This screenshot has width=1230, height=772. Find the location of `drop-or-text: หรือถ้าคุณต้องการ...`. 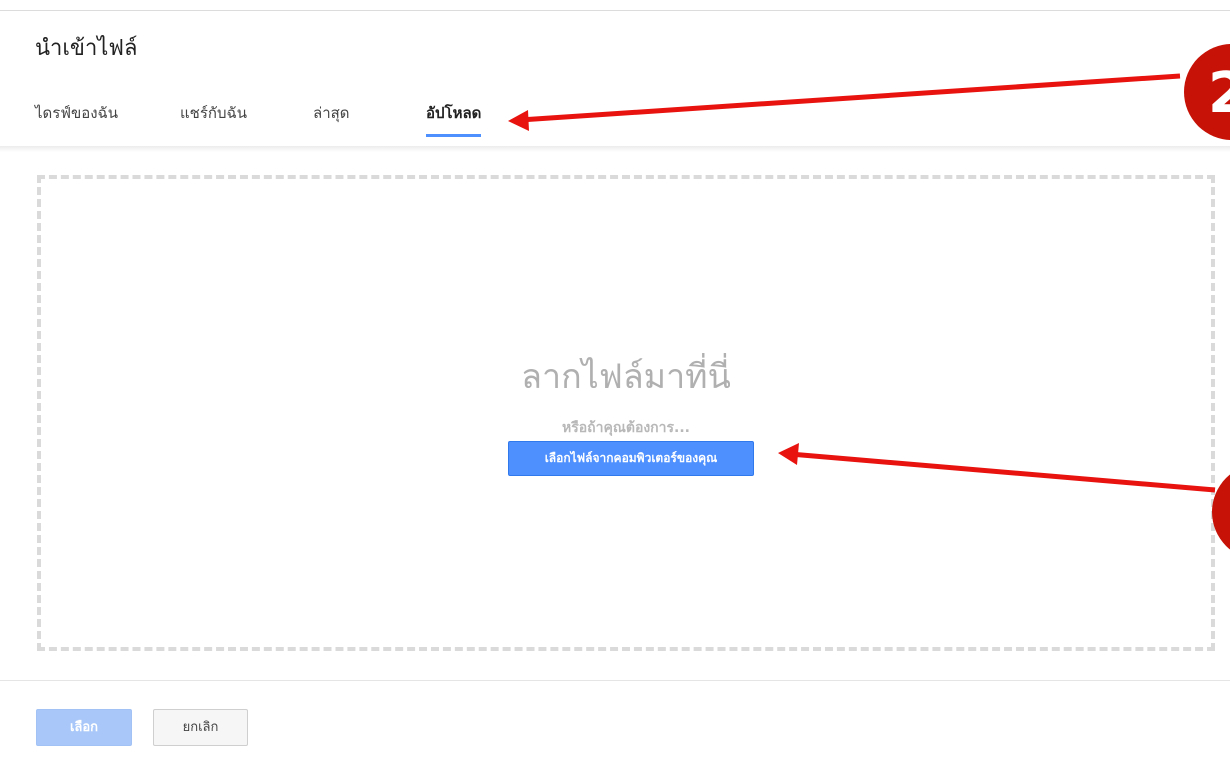

drop-or-text: หรือถ้าคุณต้องการ... is located at coordinates (626, 428).